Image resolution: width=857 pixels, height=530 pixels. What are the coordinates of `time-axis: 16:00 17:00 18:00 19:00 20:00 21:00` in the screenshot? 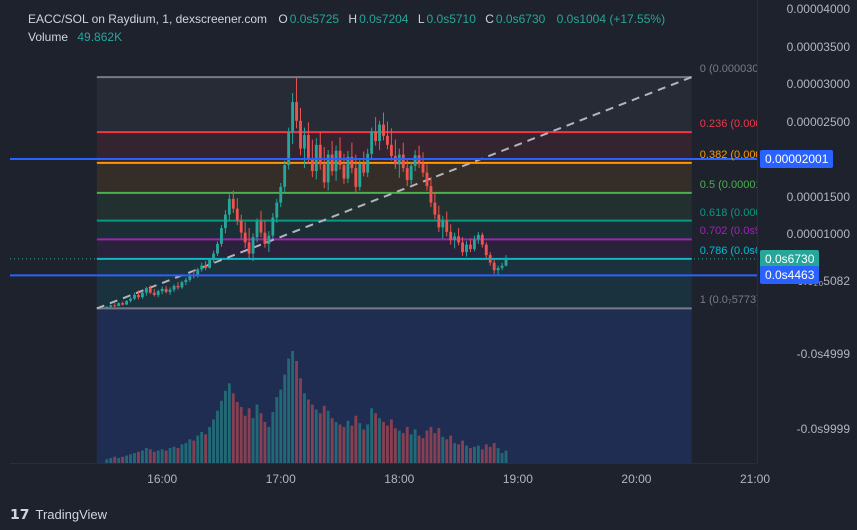 It's located at (390, 477).